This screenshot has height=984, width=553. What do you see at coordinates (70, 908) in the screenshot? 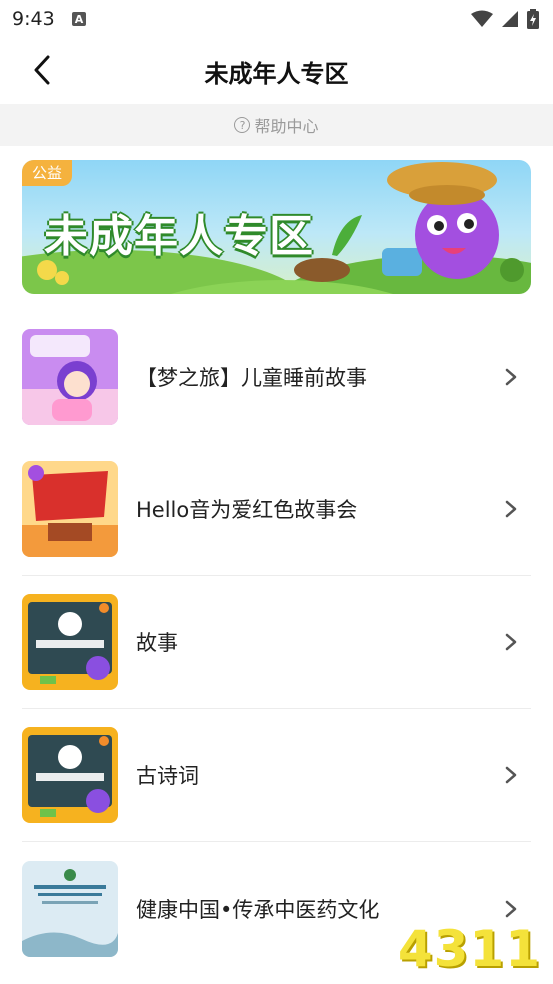
I see `poster-thumbnail` at bounding box center [70, 908].